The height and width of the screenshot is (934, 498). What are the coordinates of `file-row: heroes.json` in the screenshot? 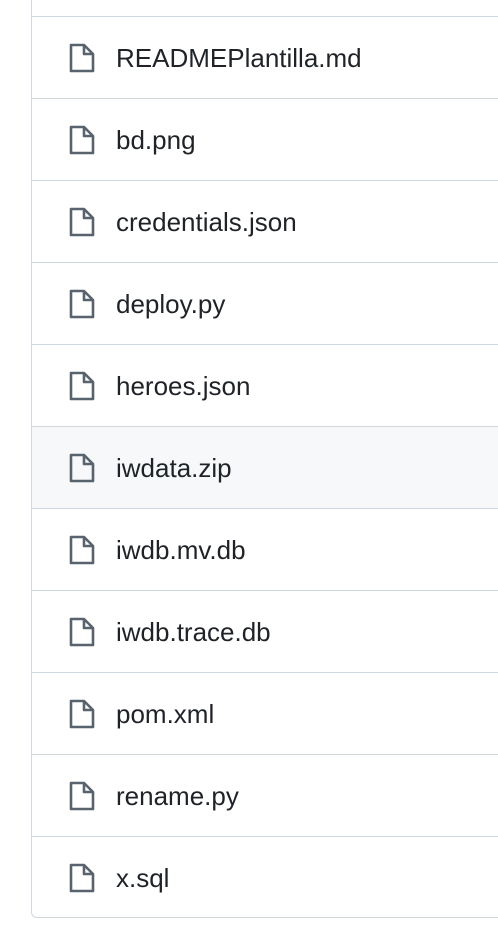 It's located at (265, 386).